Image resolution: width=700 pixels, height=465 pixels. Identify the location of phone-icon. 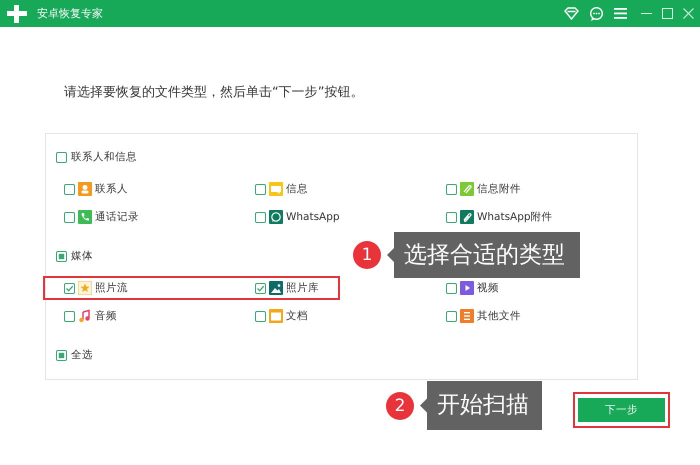
(85, 217).